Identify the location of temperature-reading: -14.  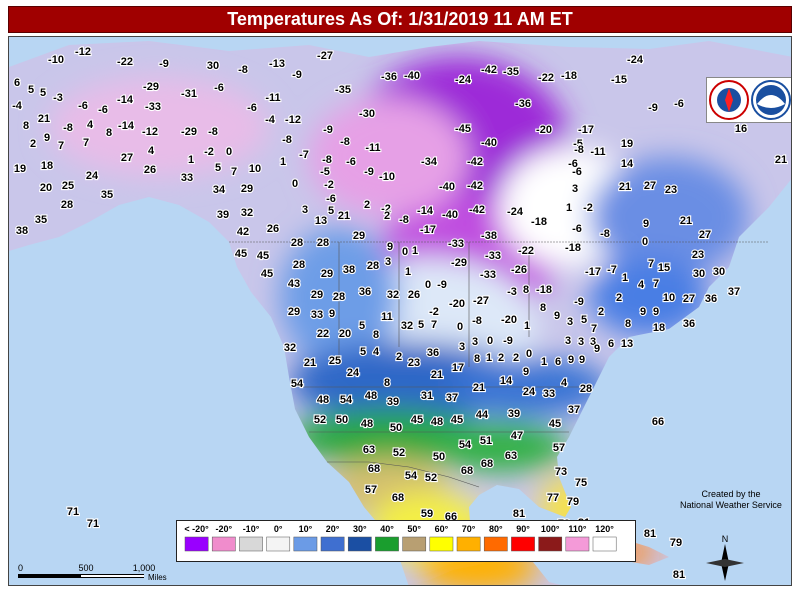
(125, 100).